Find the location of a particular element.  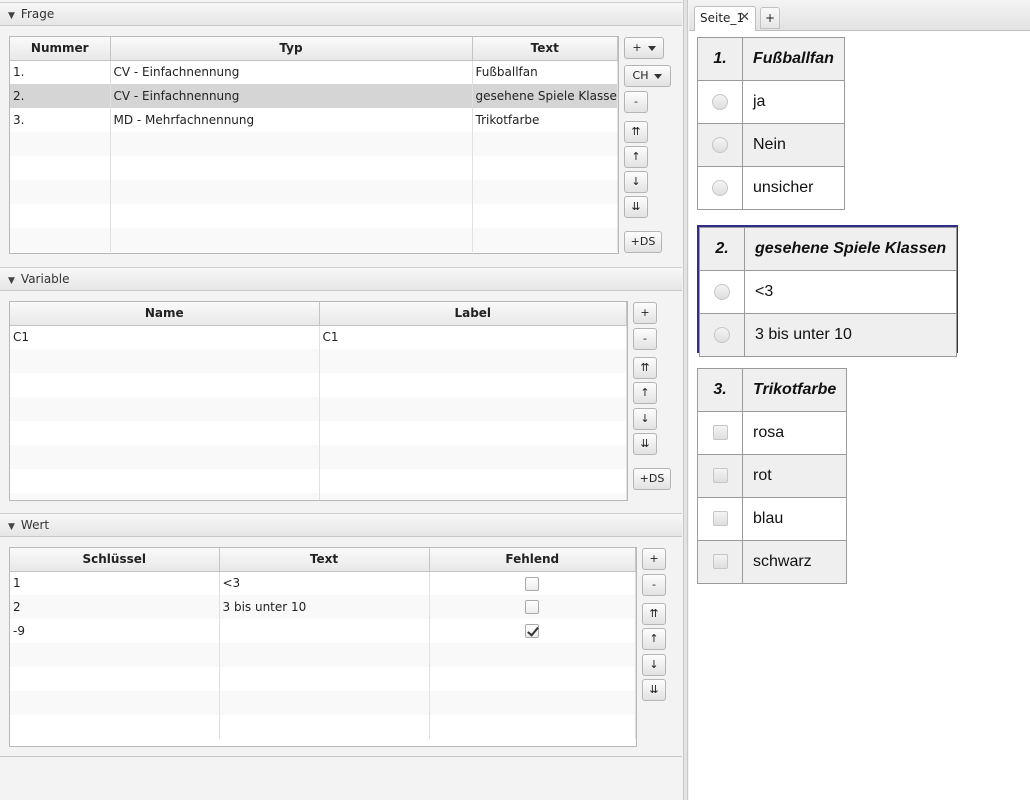

cell-schluessel: -9 is located at coordinates (115, 631).